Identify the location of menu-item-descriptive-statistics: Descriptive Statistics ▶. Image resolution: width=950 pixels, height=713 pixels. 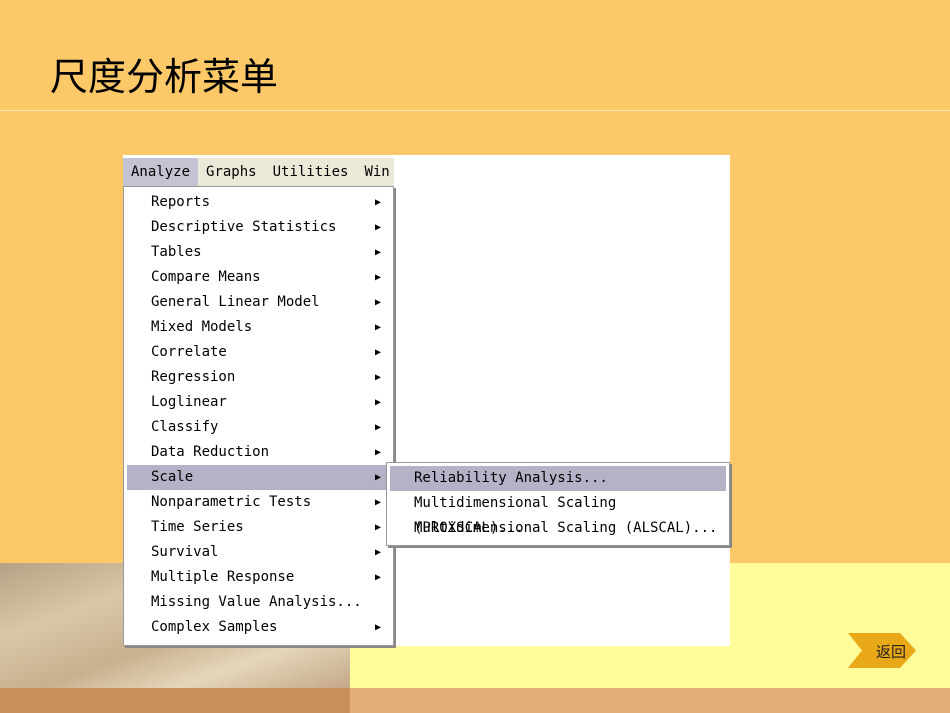
(258, 227).